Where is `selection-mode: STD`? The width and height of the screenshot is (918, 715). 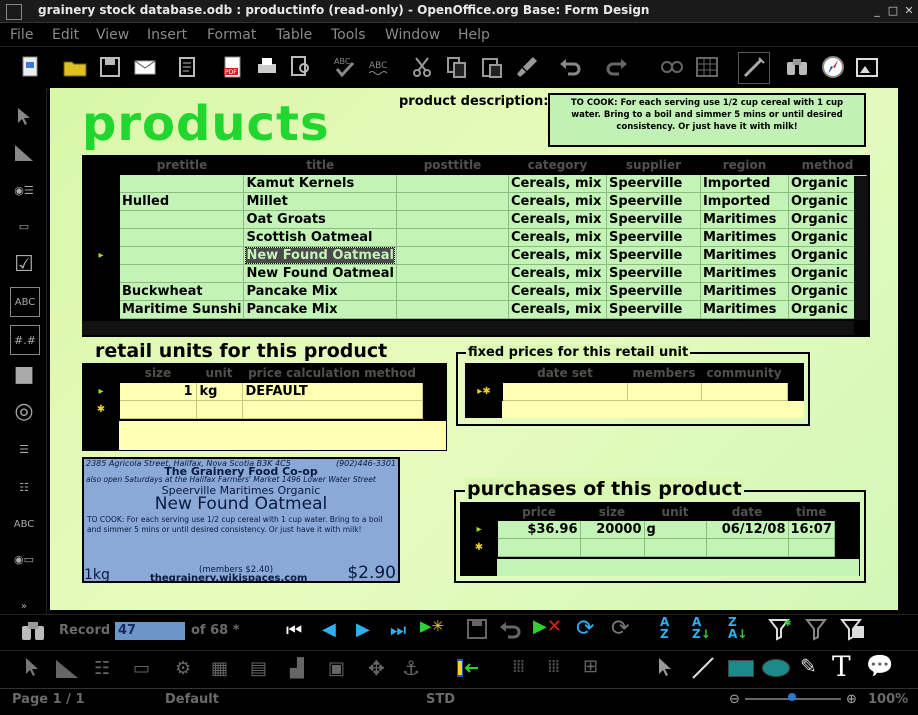 selection-mode: STD is located at coordinates (440, 699).